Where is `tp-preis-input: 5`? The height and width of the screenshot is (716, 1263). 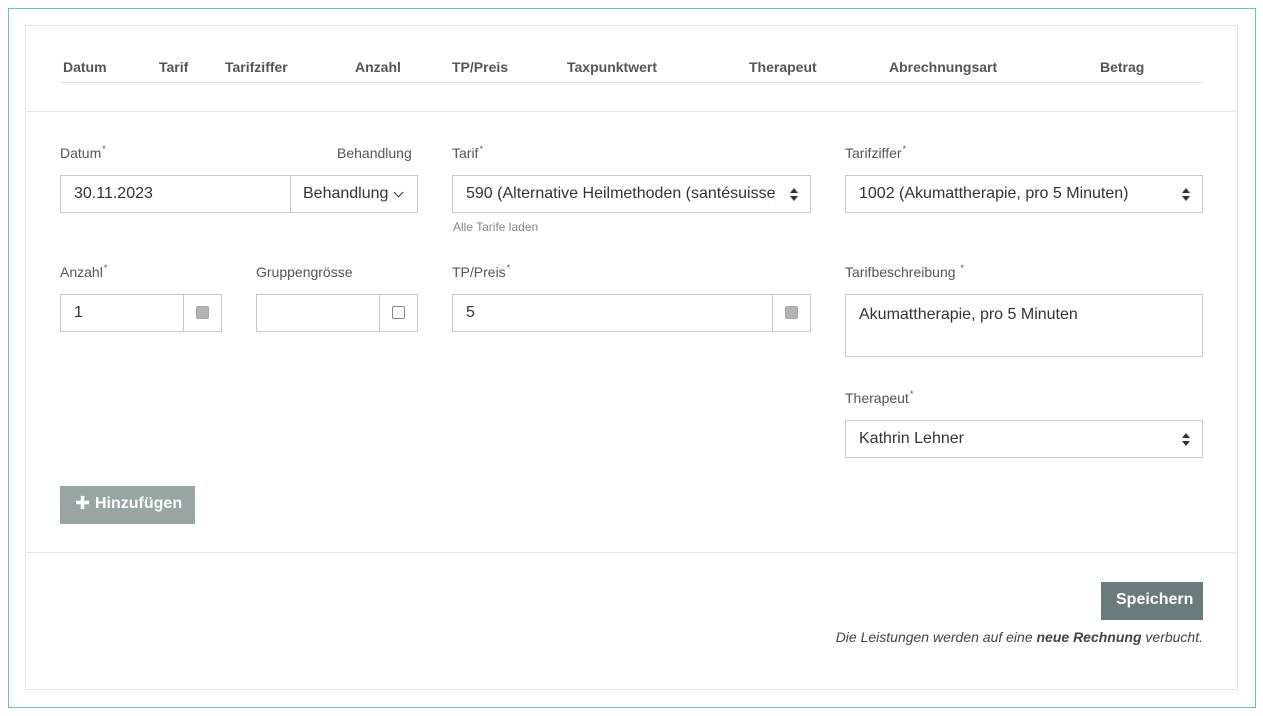 tp-preis-input: 5 is located at coordinates (631, 313).